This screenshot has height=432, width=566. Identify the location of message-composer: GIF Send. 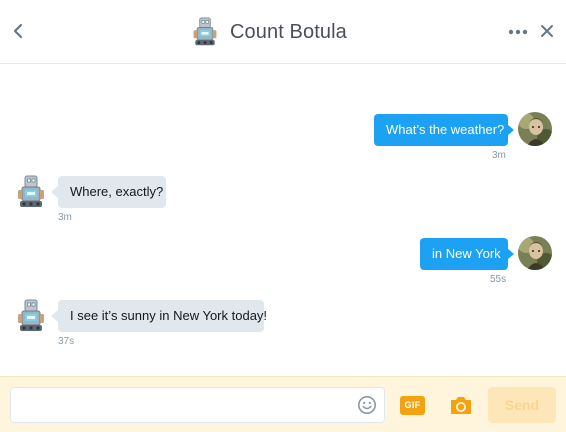
(283, 404).